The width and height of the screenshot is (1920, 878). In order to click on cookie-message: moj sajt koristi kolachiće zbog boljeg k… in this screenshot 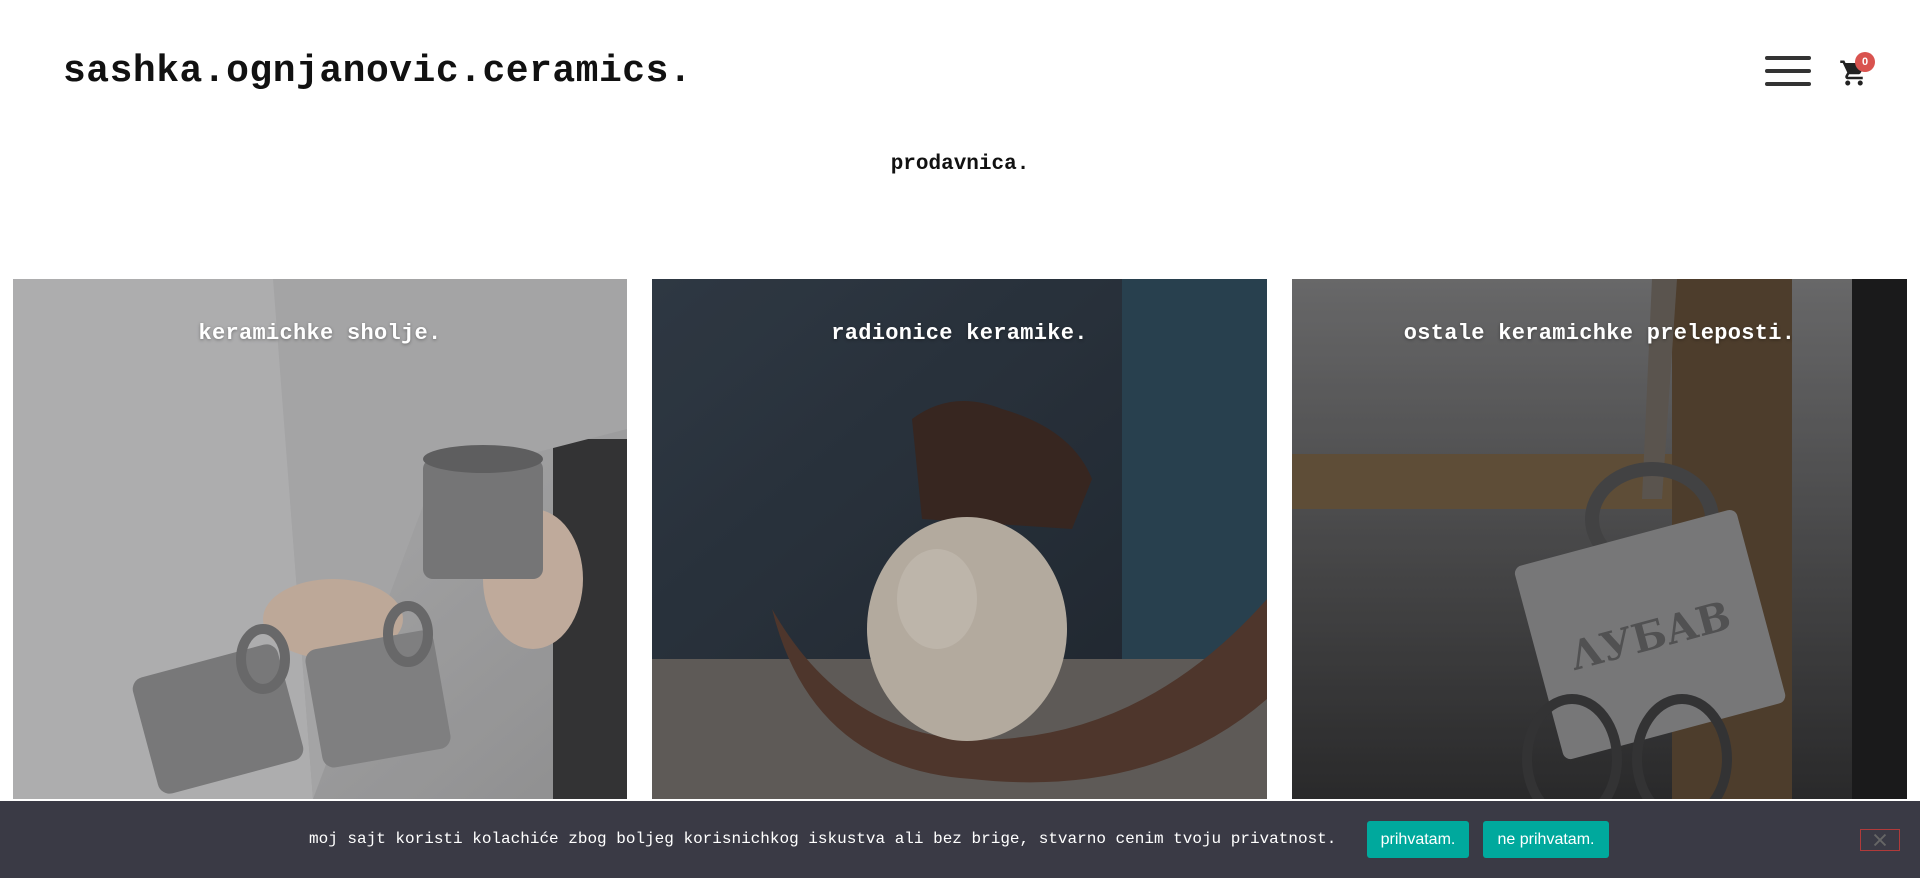, I will do `click(823, 839)`.